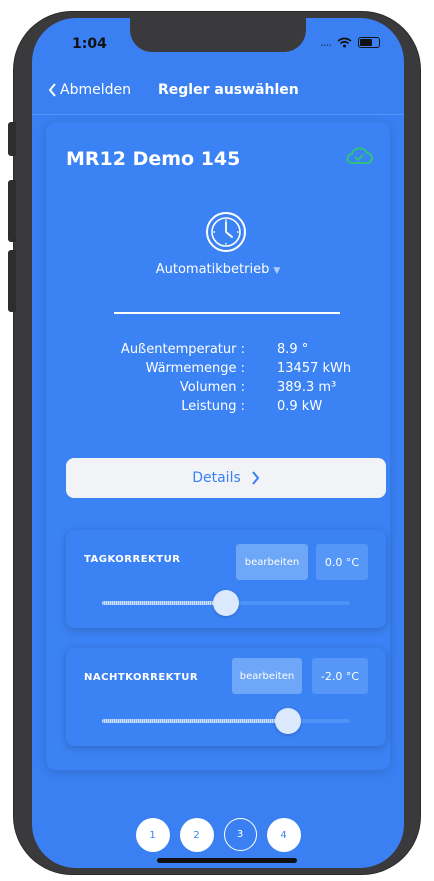 The image size is (434, 881). I want to click on day-correction-title: TAGKORREKTUR, so click(132, 559).